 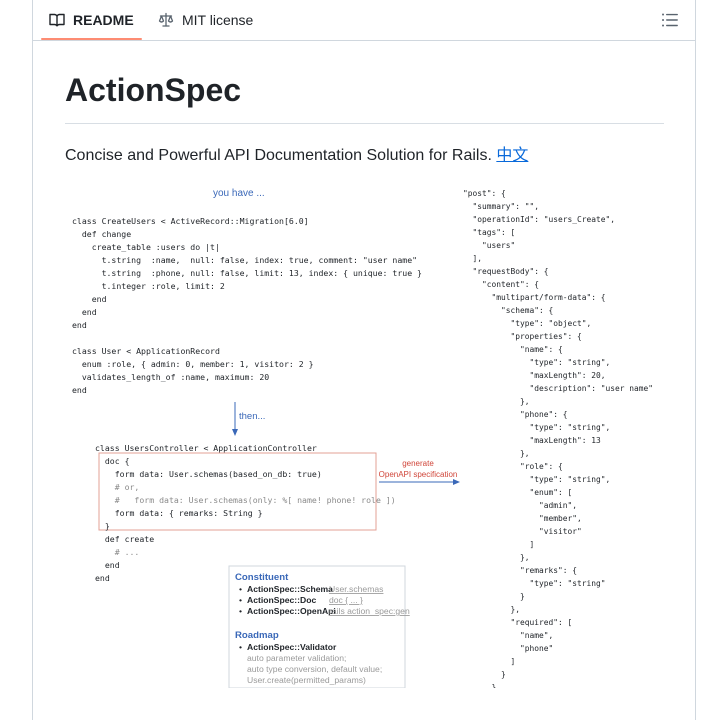 I want to click on readme-title: ActionSpec, so click(x=153, y=90).